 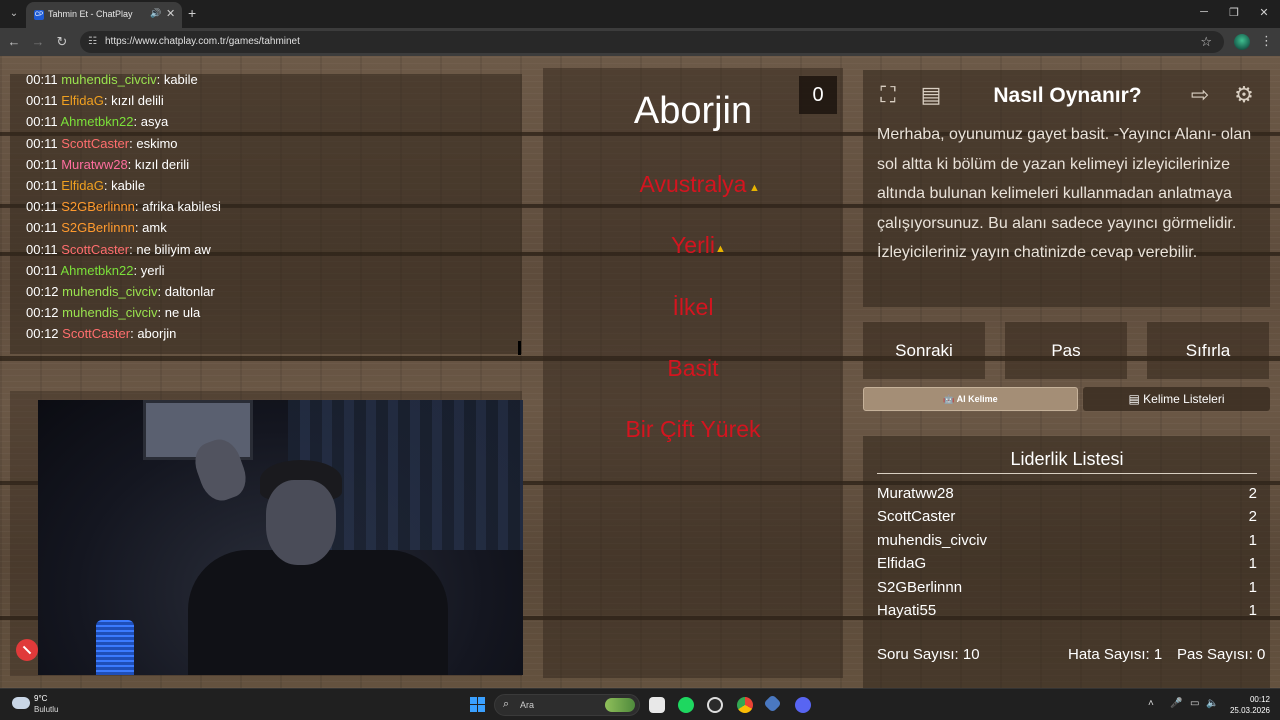 I want to click on chat-message: 00:11 ElfidaG: kabile, so click(x=86, y=185).